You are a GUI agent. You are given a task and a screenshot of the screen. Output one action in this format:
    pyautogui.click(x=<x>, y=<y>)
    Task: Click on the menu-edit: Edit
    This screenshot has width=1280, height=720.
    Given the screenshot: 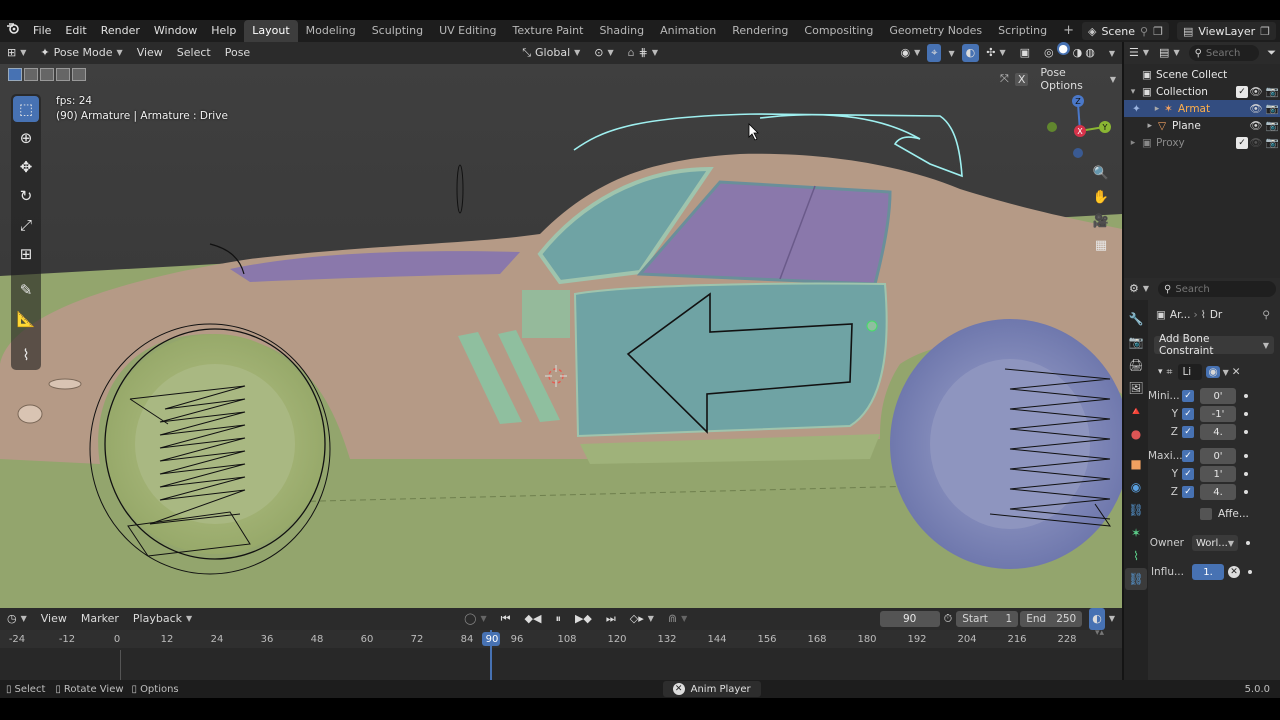 What is the action you would take?
    pyautogui.click(x=75, y=31)
    